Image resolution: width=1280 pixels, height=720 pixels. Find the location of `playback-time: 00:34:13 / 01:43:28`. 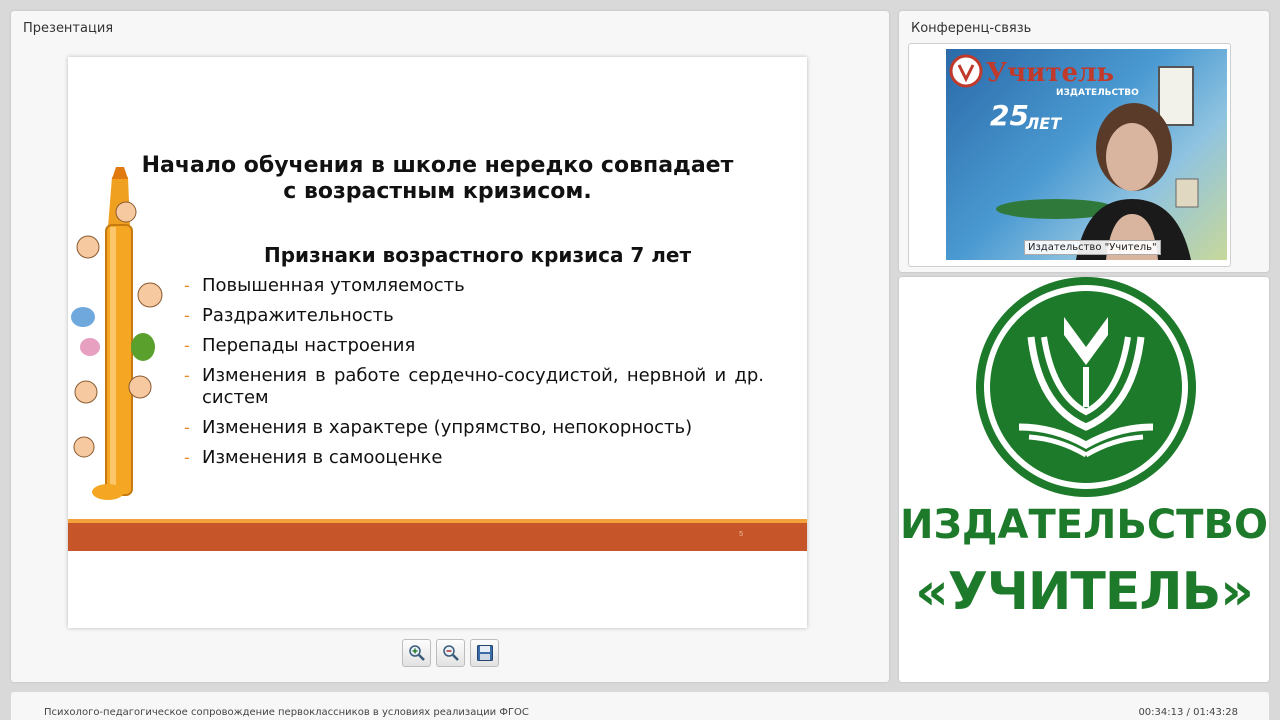

playback-time: 00:34:13 / 01:43:28 is located at coordinates (1188, 712).